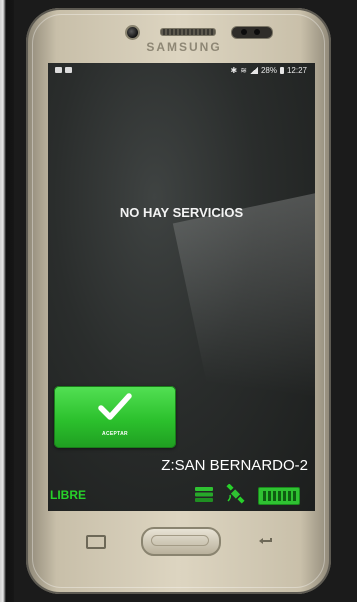 The image size is (357, 602). Describe the element at coordinates (243, 70) in the screenshot. I see `wifi-icon: ≋` at that location.